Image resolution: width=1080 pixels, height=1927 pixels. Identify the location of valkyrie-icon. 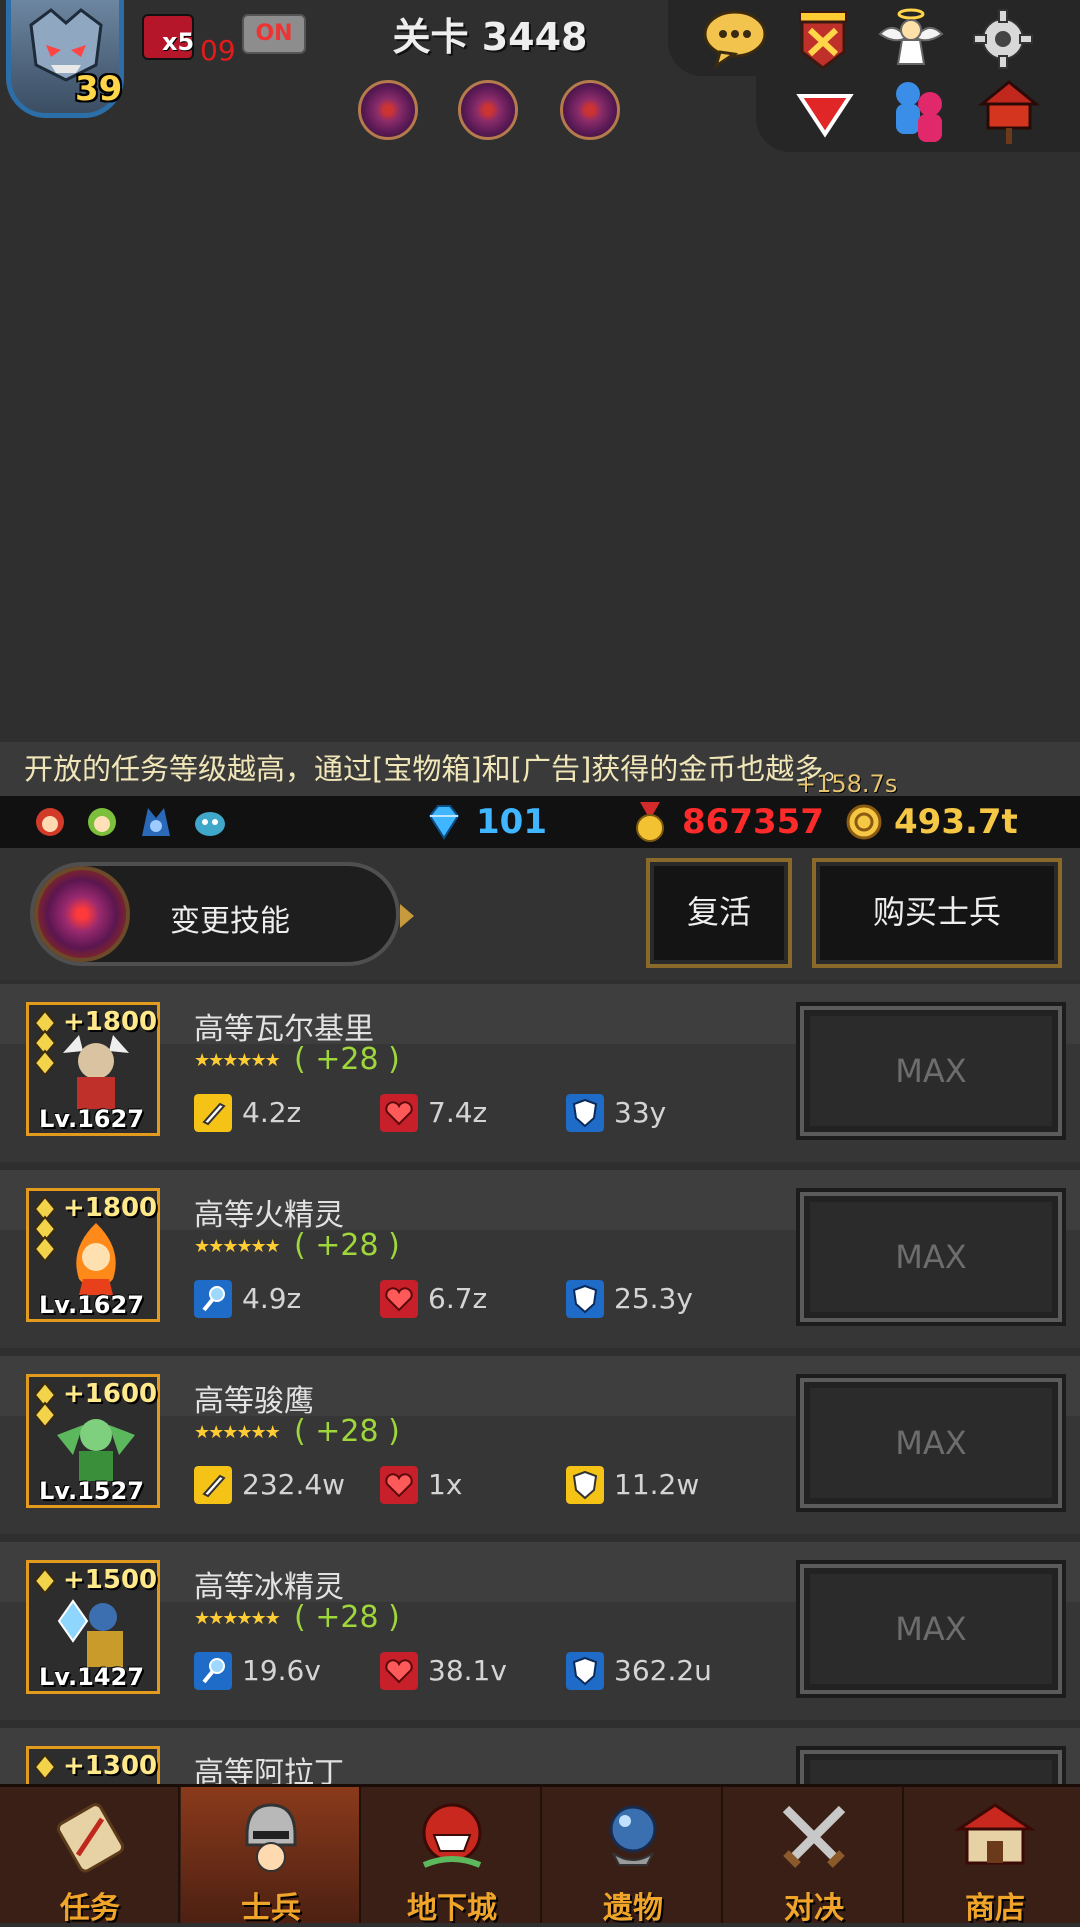
(96, 1072).